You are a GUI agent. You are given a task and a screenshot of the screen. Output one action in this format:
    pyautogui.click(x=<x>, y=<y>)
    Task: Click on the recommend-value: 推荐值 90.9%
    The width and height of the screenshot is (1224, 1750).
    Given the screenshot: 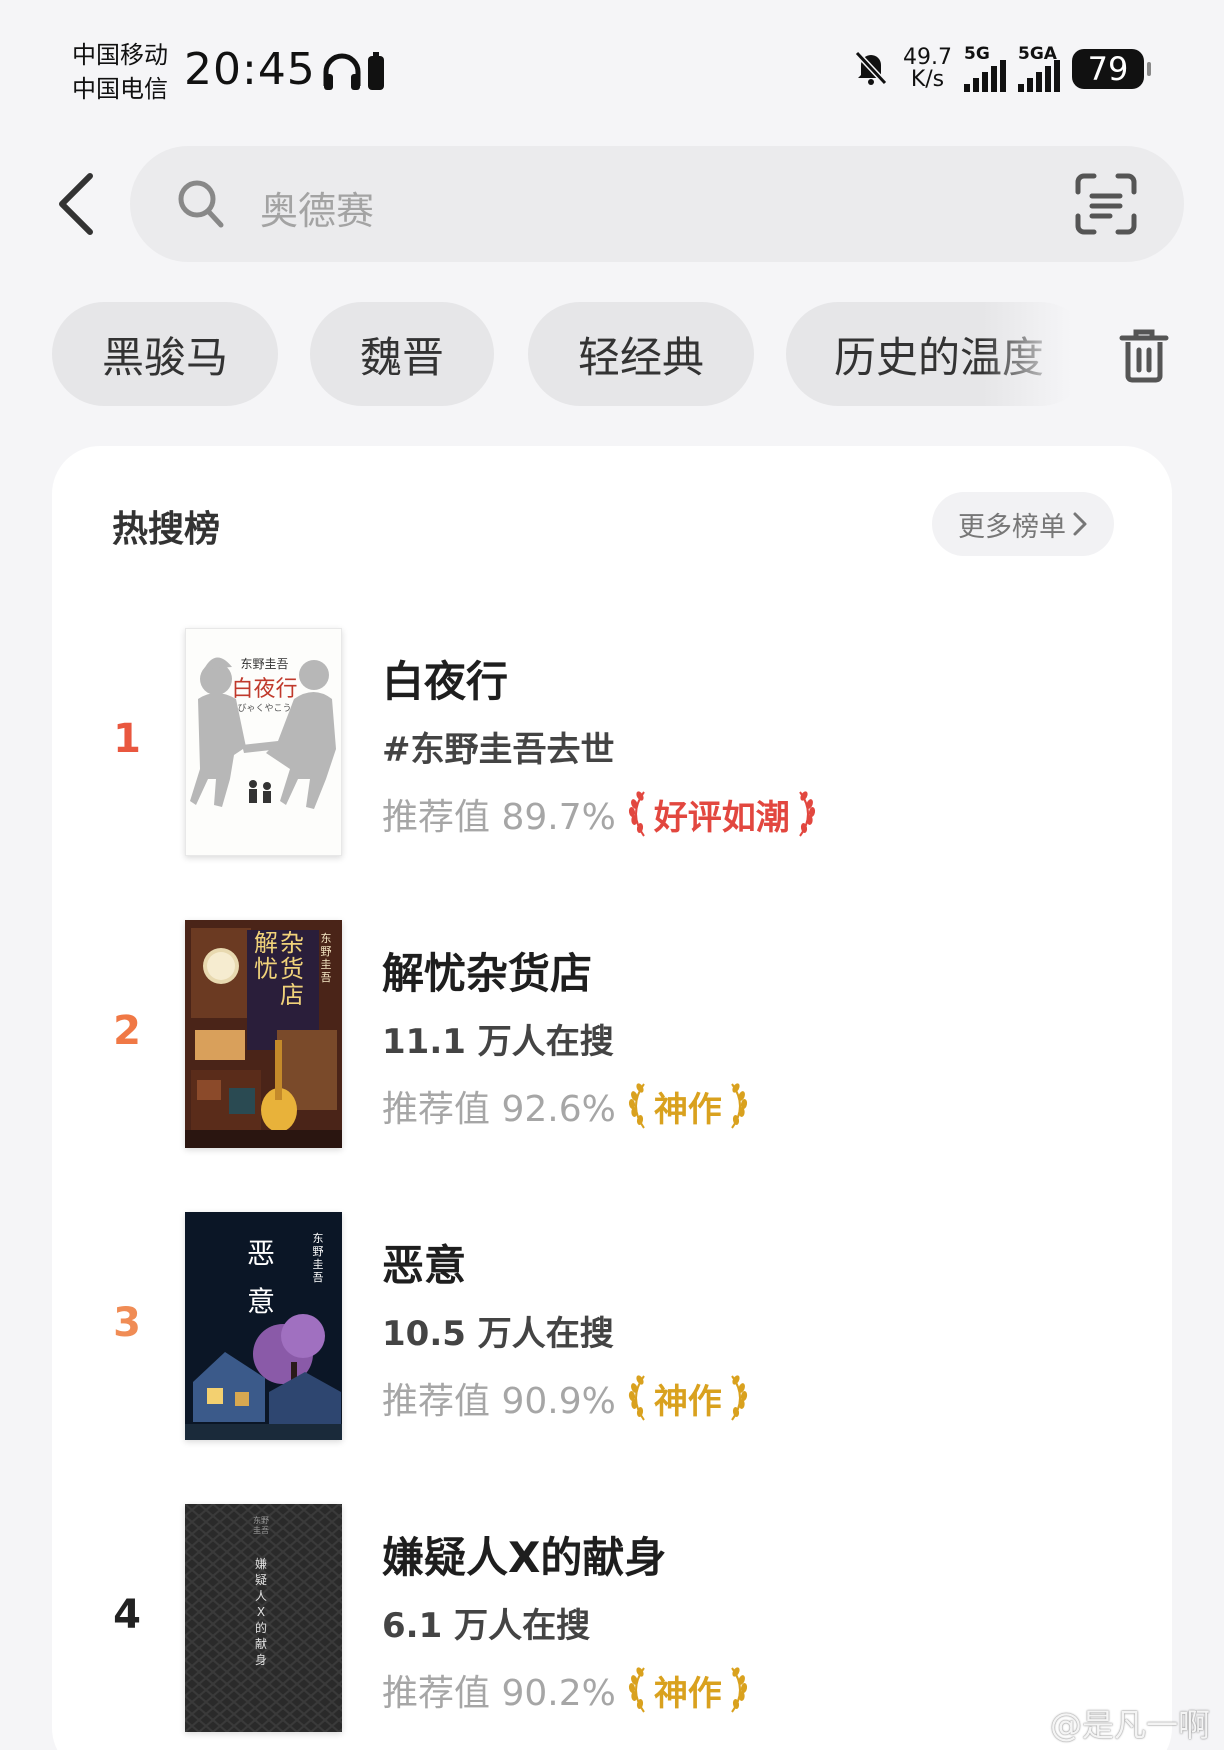 What is the action you would take?
    pyautogui.click(x=499, y=1401)
    